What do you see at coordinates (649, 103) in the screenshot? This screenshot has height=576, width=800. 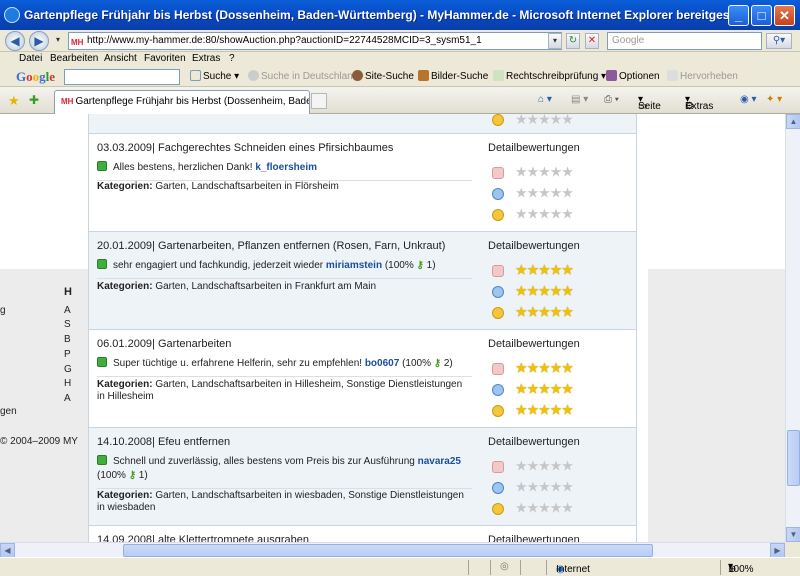 I see `page-menu: ▭ Seite ▾` at bounding box center [649, 103].